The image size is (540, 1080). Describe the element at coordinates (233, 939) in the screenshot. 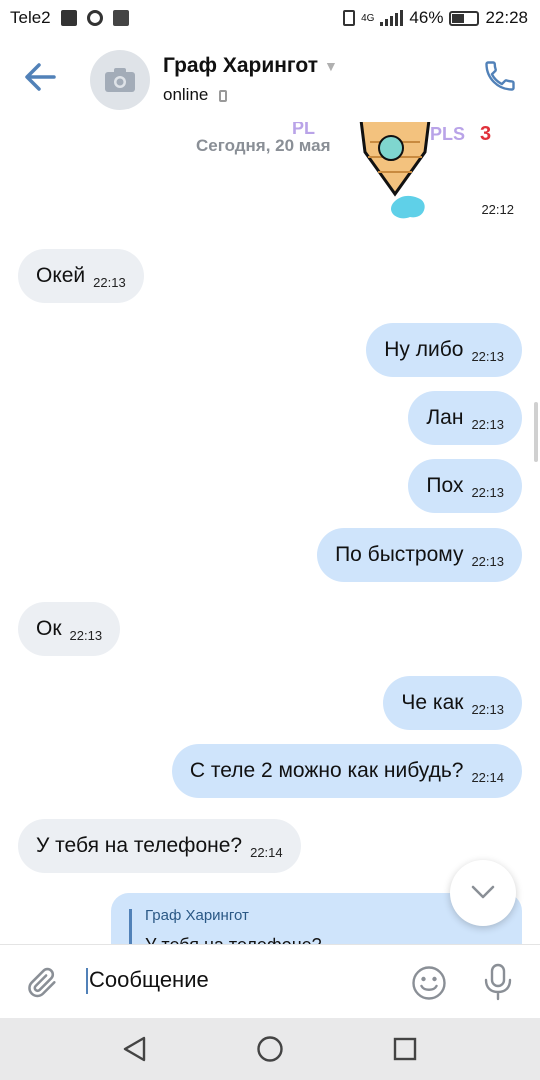

I see `quoted-text: У тебя на телефоне?` at that location.